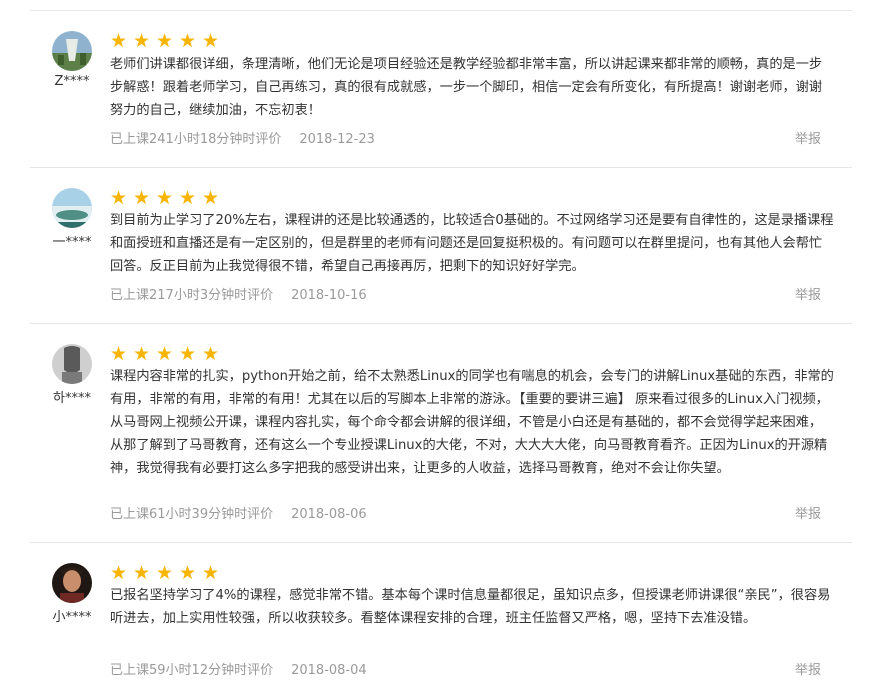 Image resolution: width=884 pixels, height=685 pixels. I want to click on study-time: 已上课61小时39分钟时评价, so click(192, 514).